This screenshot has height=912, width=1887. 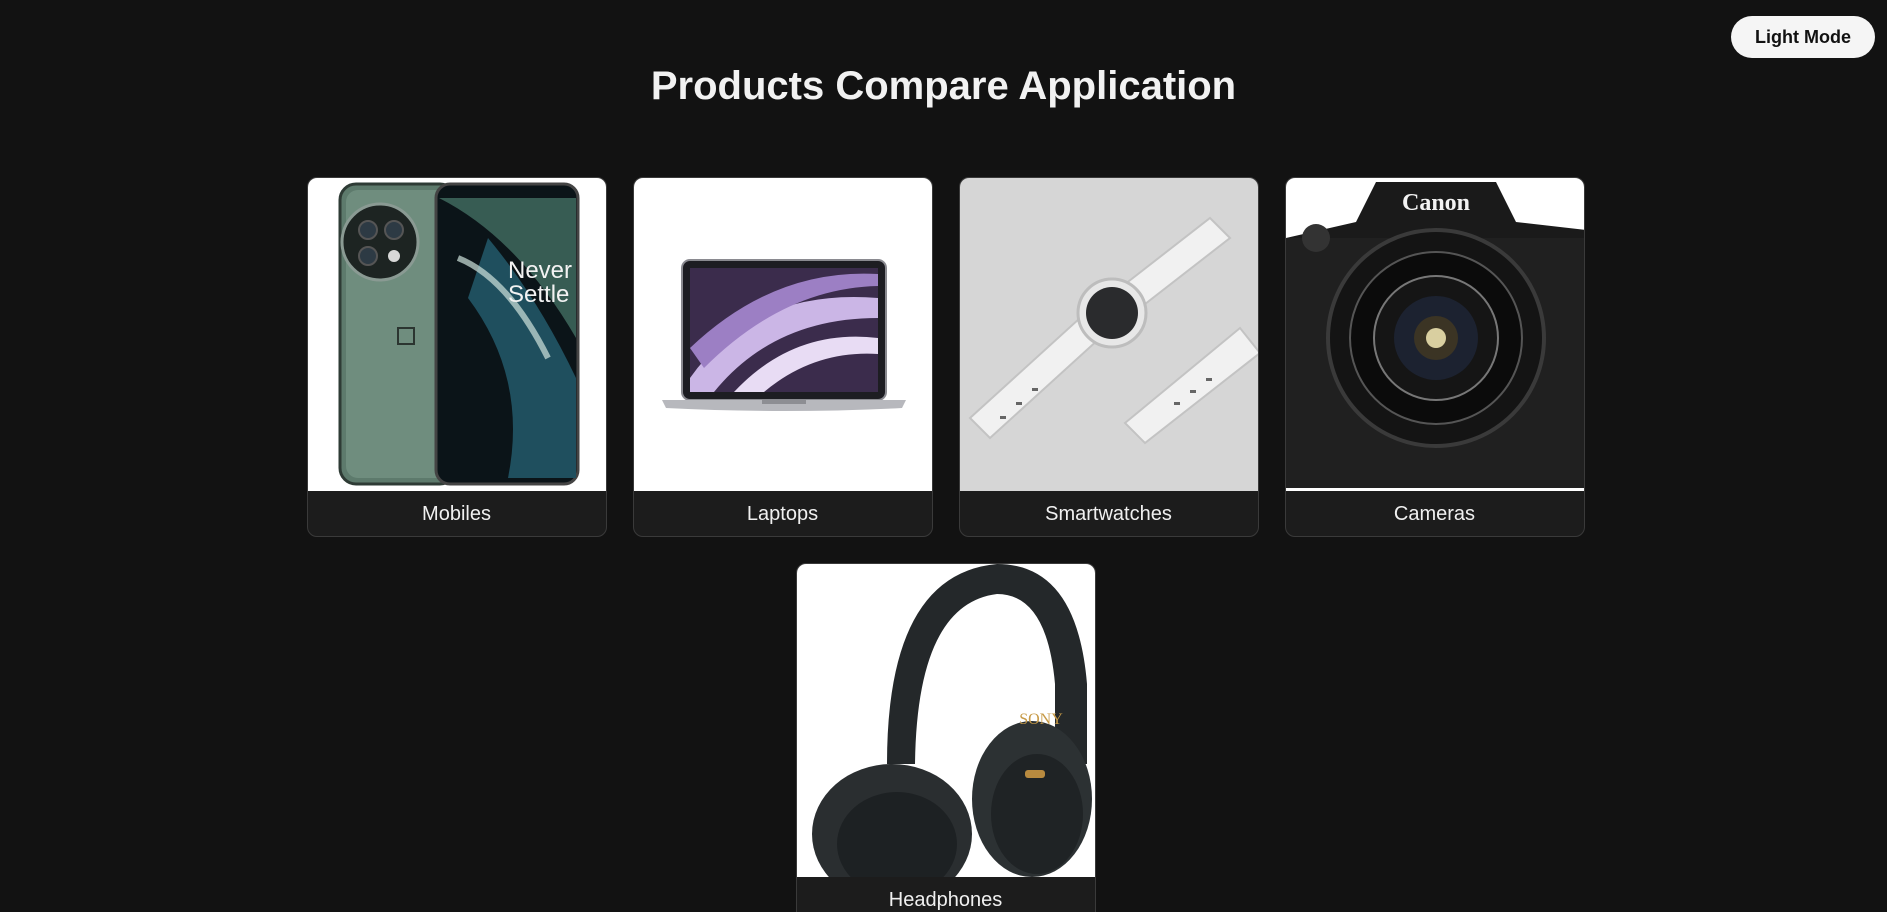 What do you see at coordinates (1041, 719) in the screenshot?
I see `headphones-brand-text: SONY` at bounding box center [1041, 719].